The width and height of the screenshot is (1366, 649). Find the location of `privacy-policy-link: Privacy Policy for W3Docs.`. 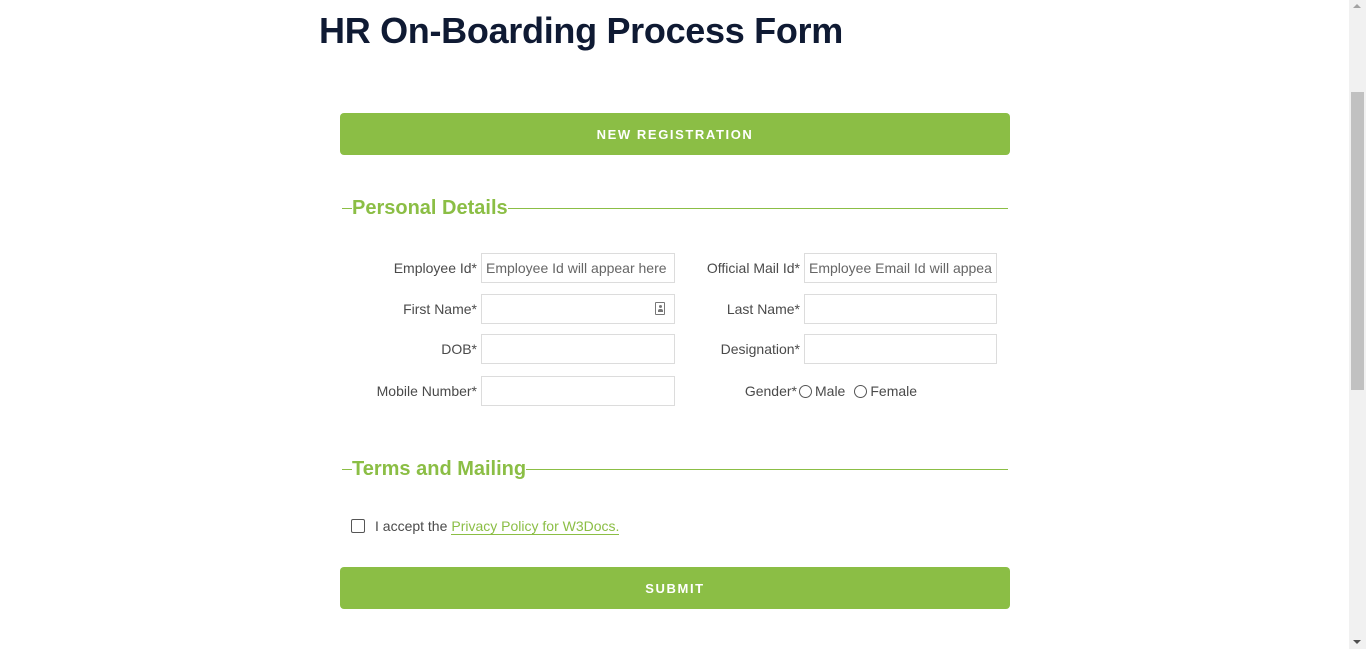

privacy-policy-link: Privacy Policy for W3Docs. is located at coordinates (535, 526).